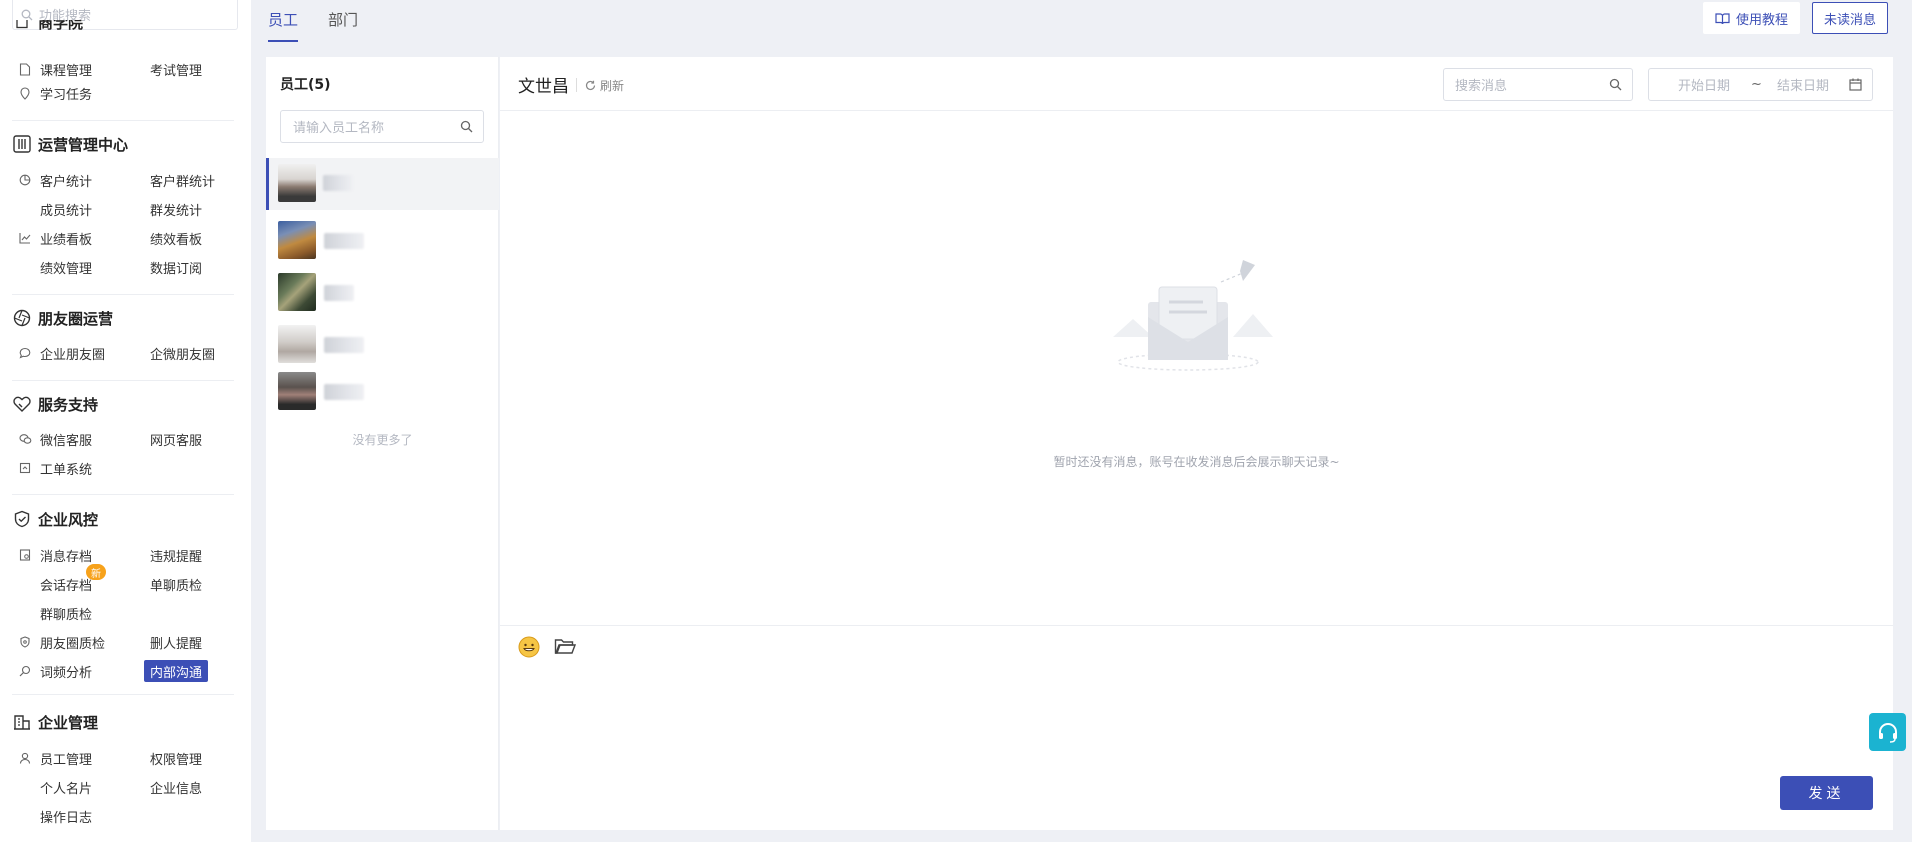 The height and width of the screenshot is (842, 1912). What do you see at coordinates (55, 267) in the screenshot?
I see `menu-kpi-management: 绩效管理` at bounding box center [55, 267].